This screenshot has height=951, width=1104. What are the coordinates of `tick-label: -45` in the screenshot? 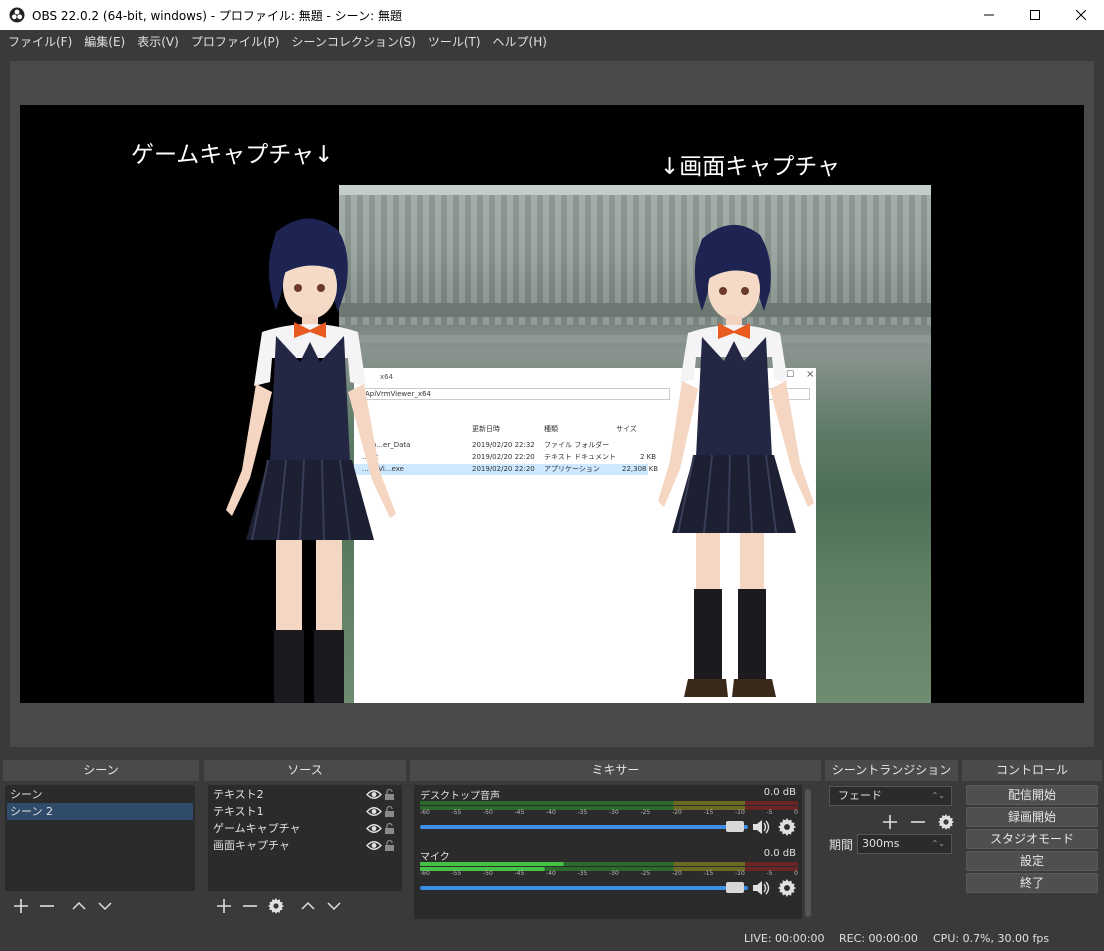 It's located at (519, 812).